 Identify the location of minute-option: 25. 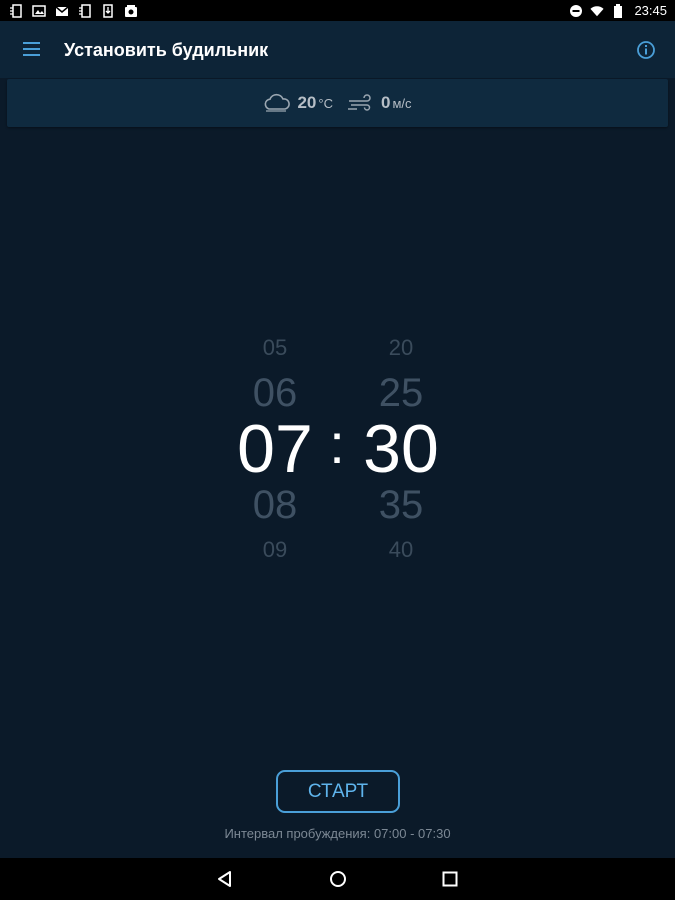
(401, 393).